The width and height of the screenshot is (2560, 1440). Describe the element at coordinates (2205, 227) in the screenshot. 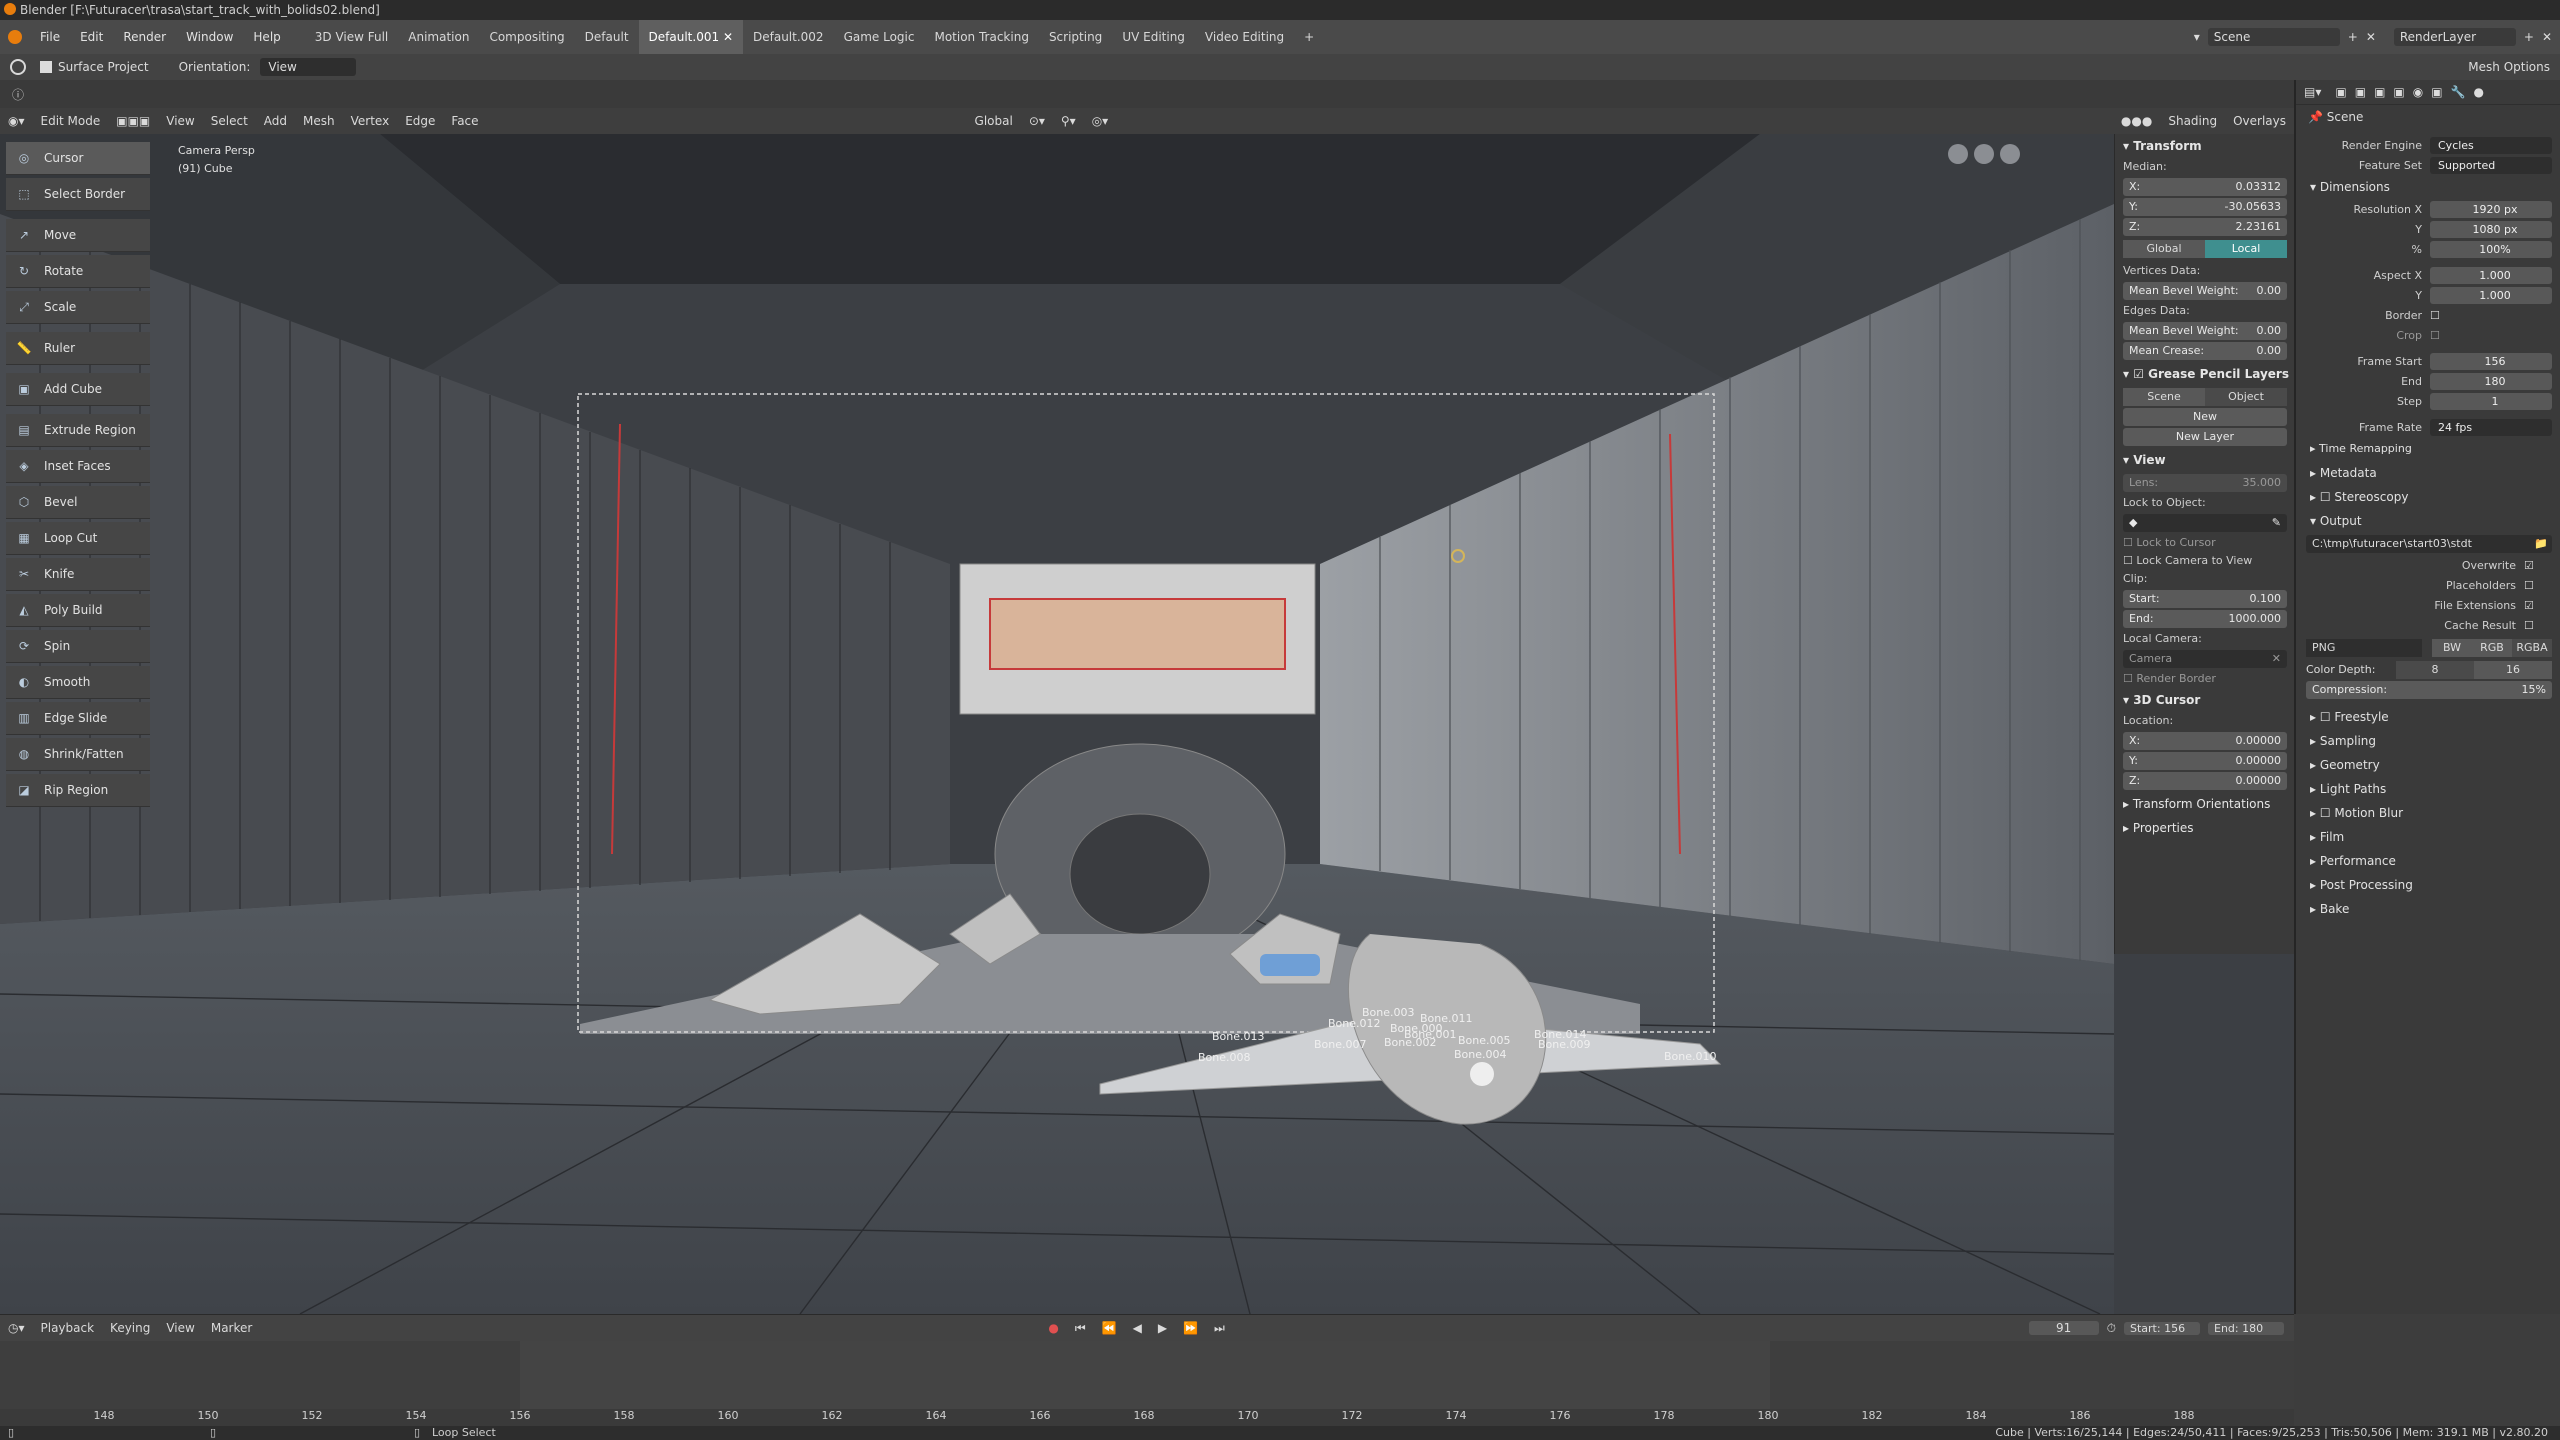

I see `median-z-field: Z: 2.23161` at that location.